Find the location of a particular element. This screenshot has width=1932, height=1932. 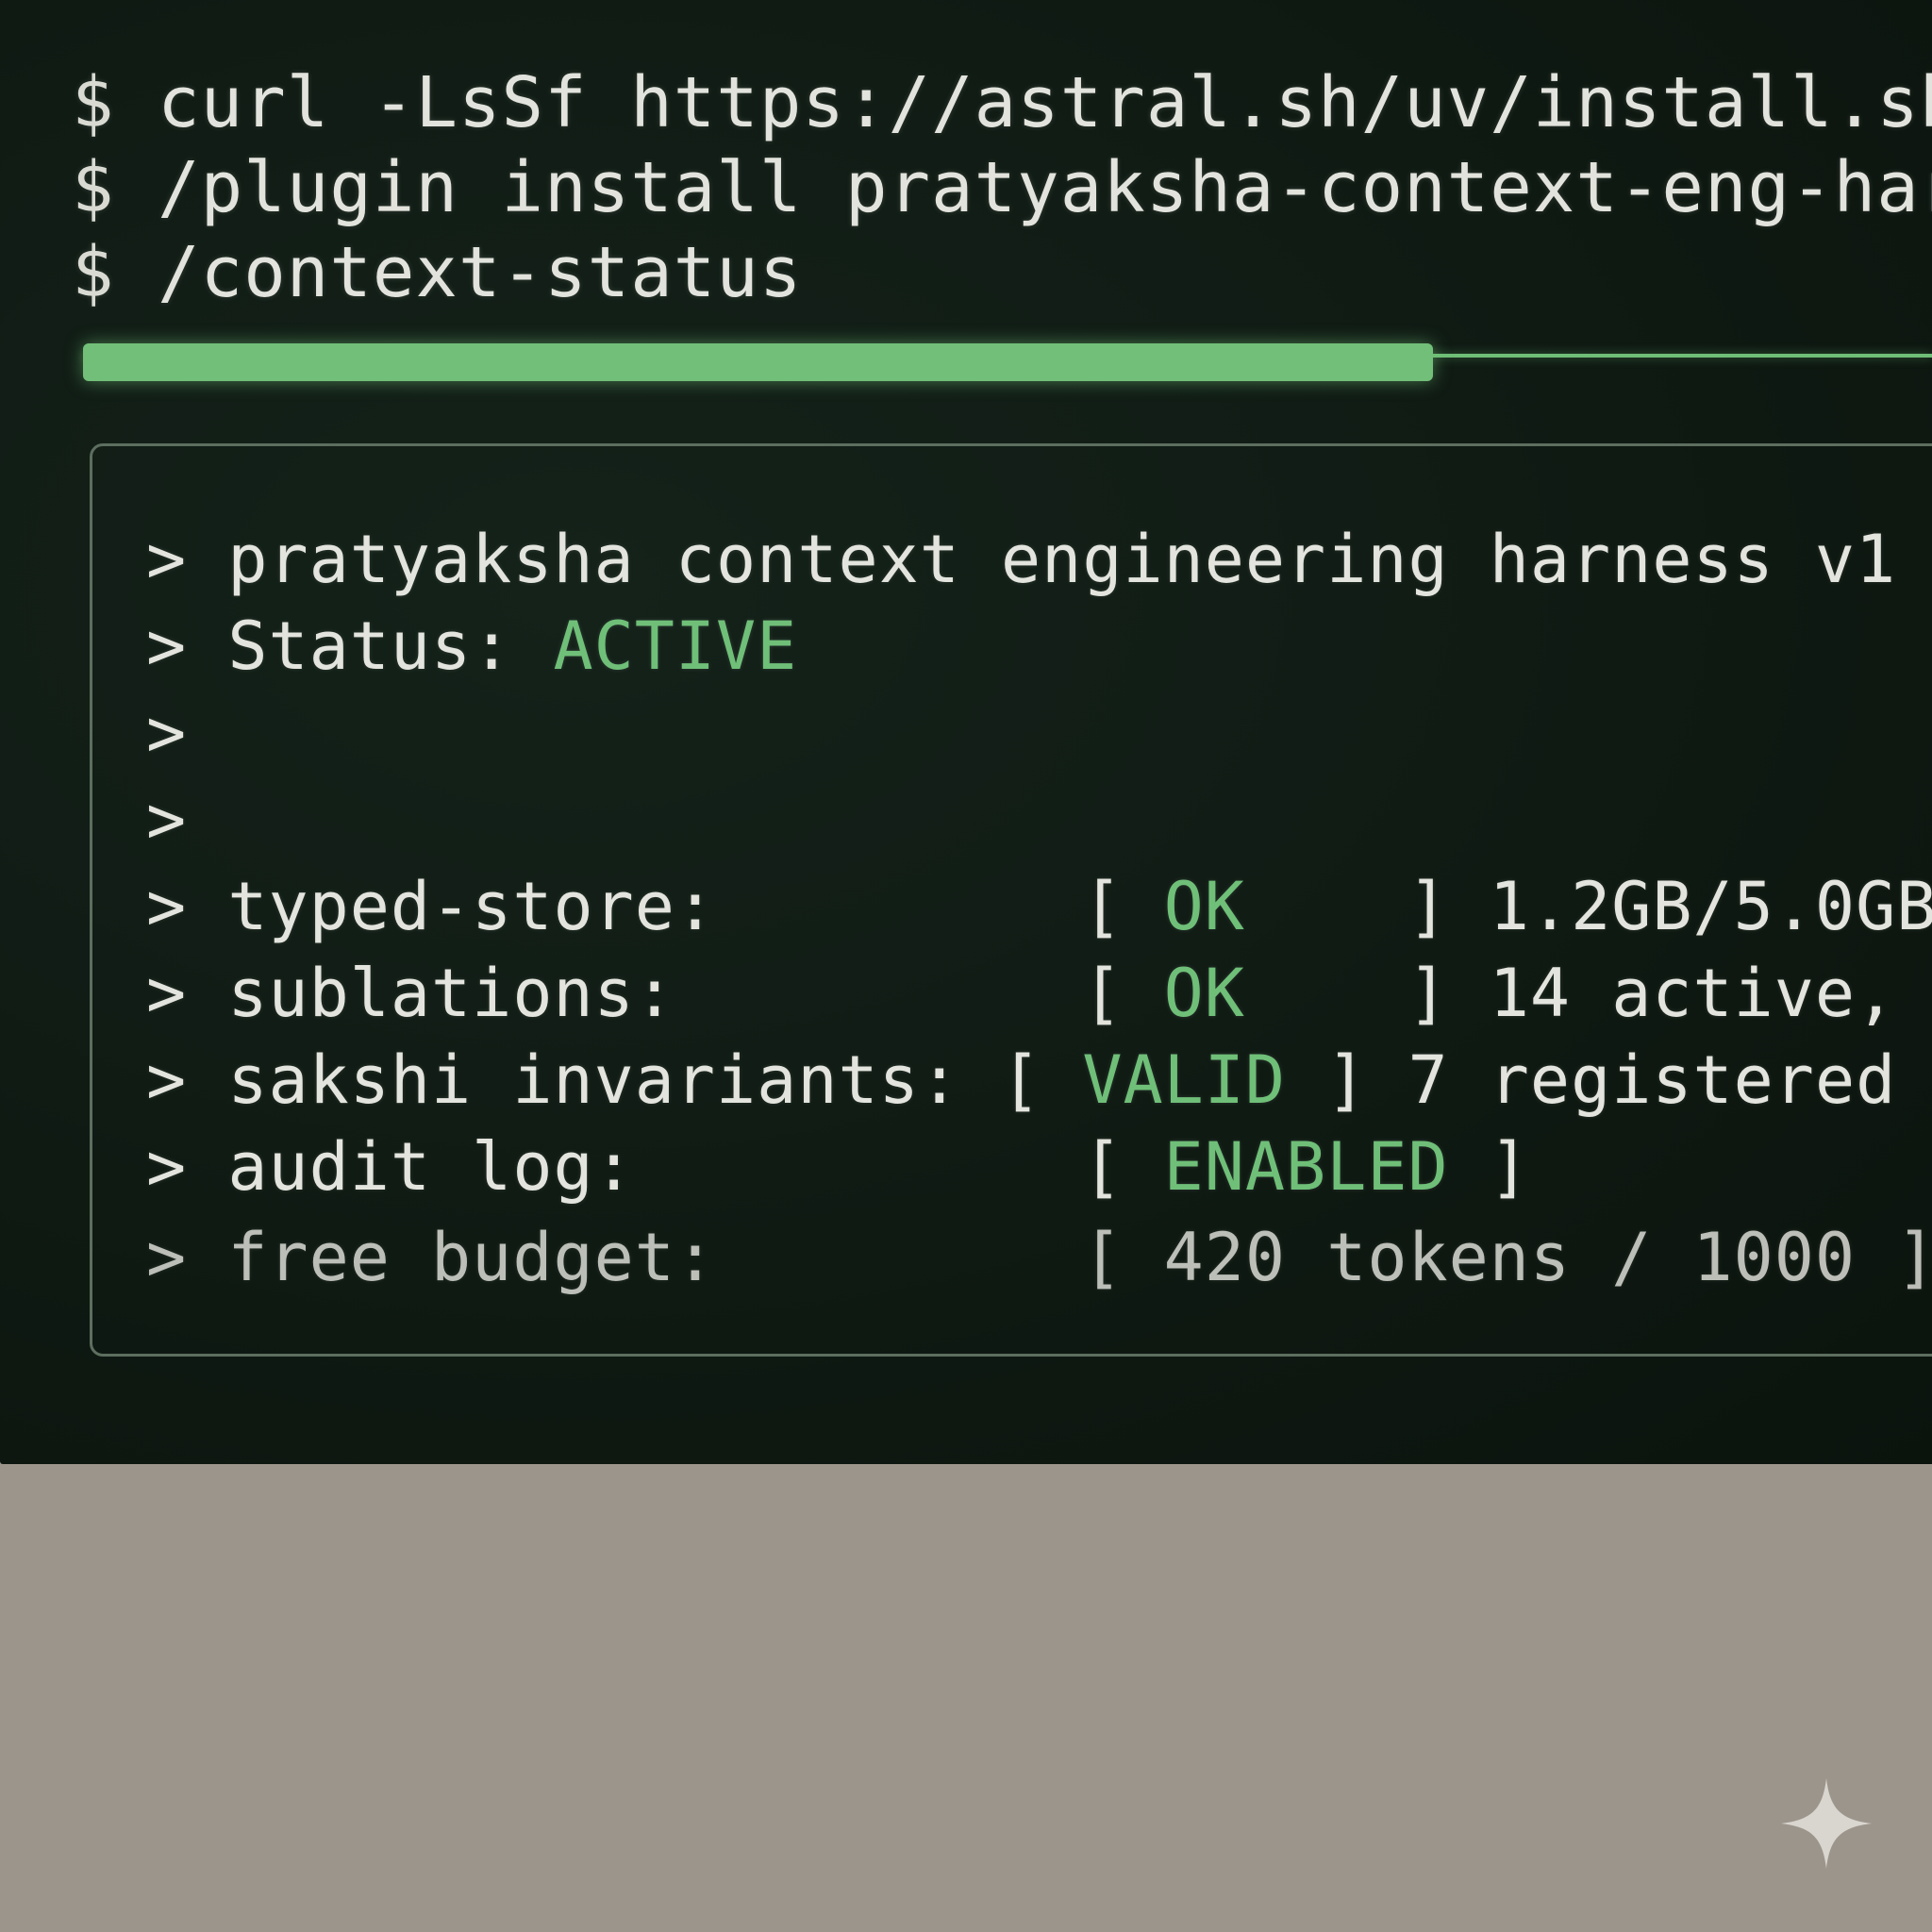

sparkle-icon is located at coordinates (1826, 1824).